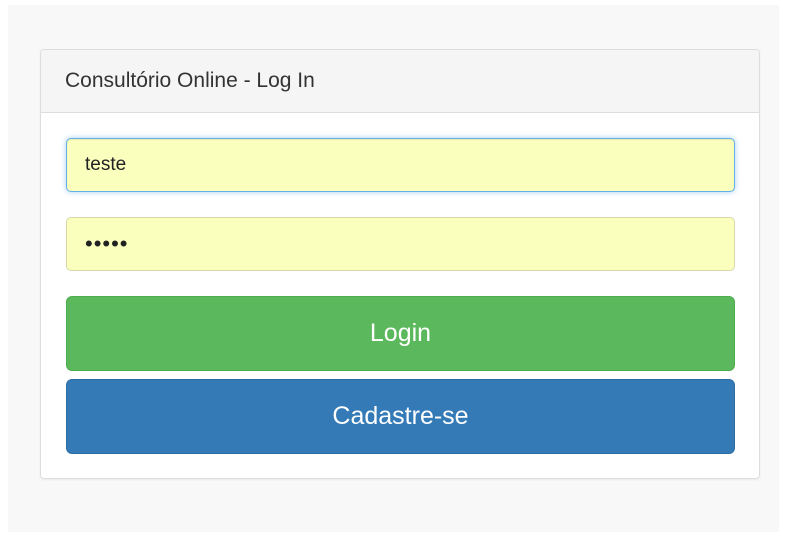  What do you see at coordinates (400, 81) in the screenshot?
I see `panel-heading: Consultório Online - Log In` at bounding box center [400, 81].